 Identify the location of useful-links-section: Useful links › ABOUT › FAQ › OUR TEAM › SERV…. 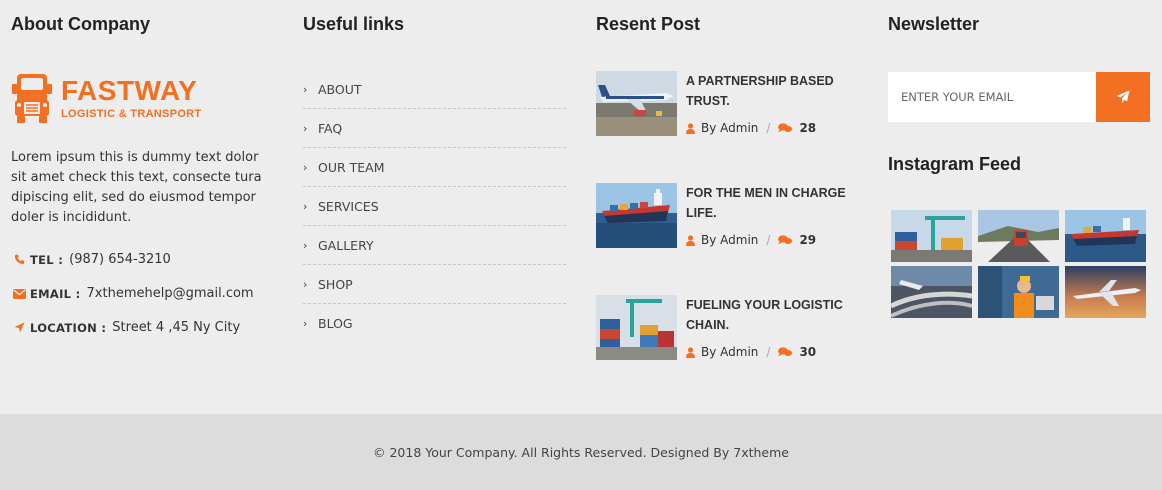
(434, 172).